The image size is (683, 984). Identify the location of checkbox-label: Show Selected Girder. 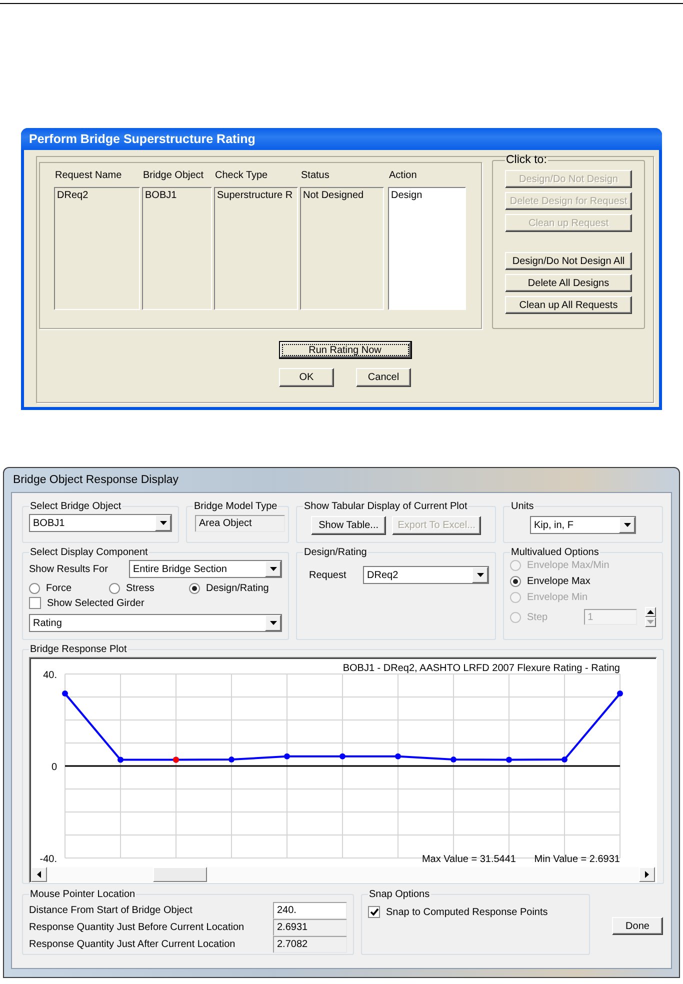
(95, 603).